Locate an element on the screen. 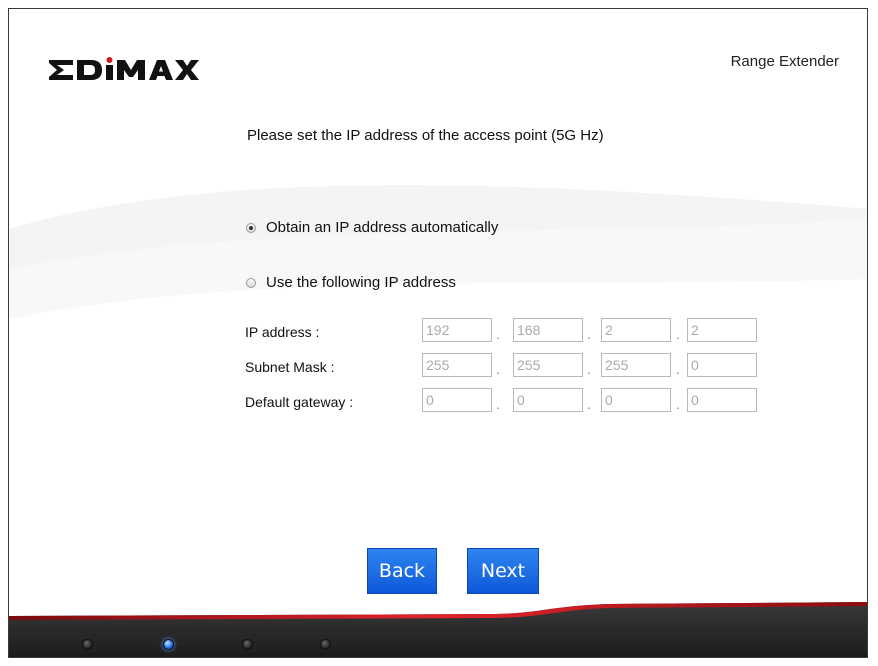 The width and height of the screenshot is (878, 666). option-obtain-automatically: Obtain an IP address automatically is located at coordinates (372, 227).